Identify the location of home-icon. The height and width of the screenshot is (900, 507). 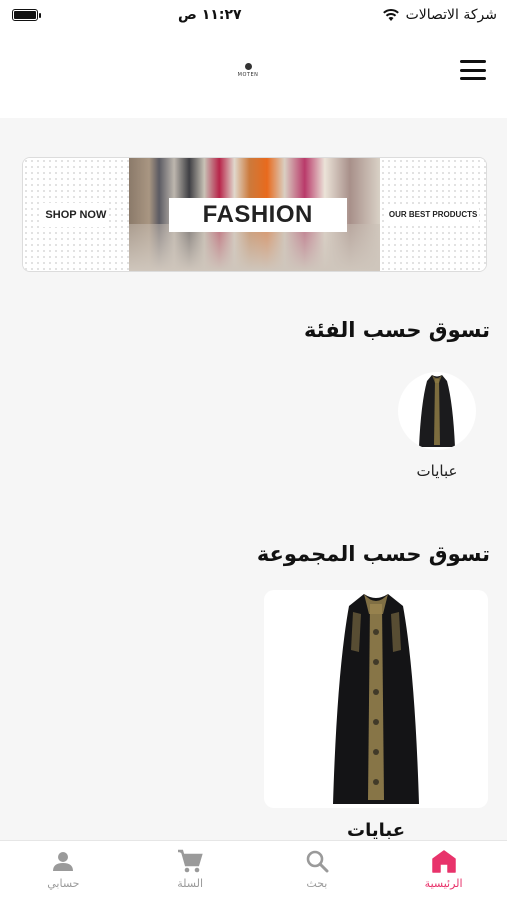
(443, 861).